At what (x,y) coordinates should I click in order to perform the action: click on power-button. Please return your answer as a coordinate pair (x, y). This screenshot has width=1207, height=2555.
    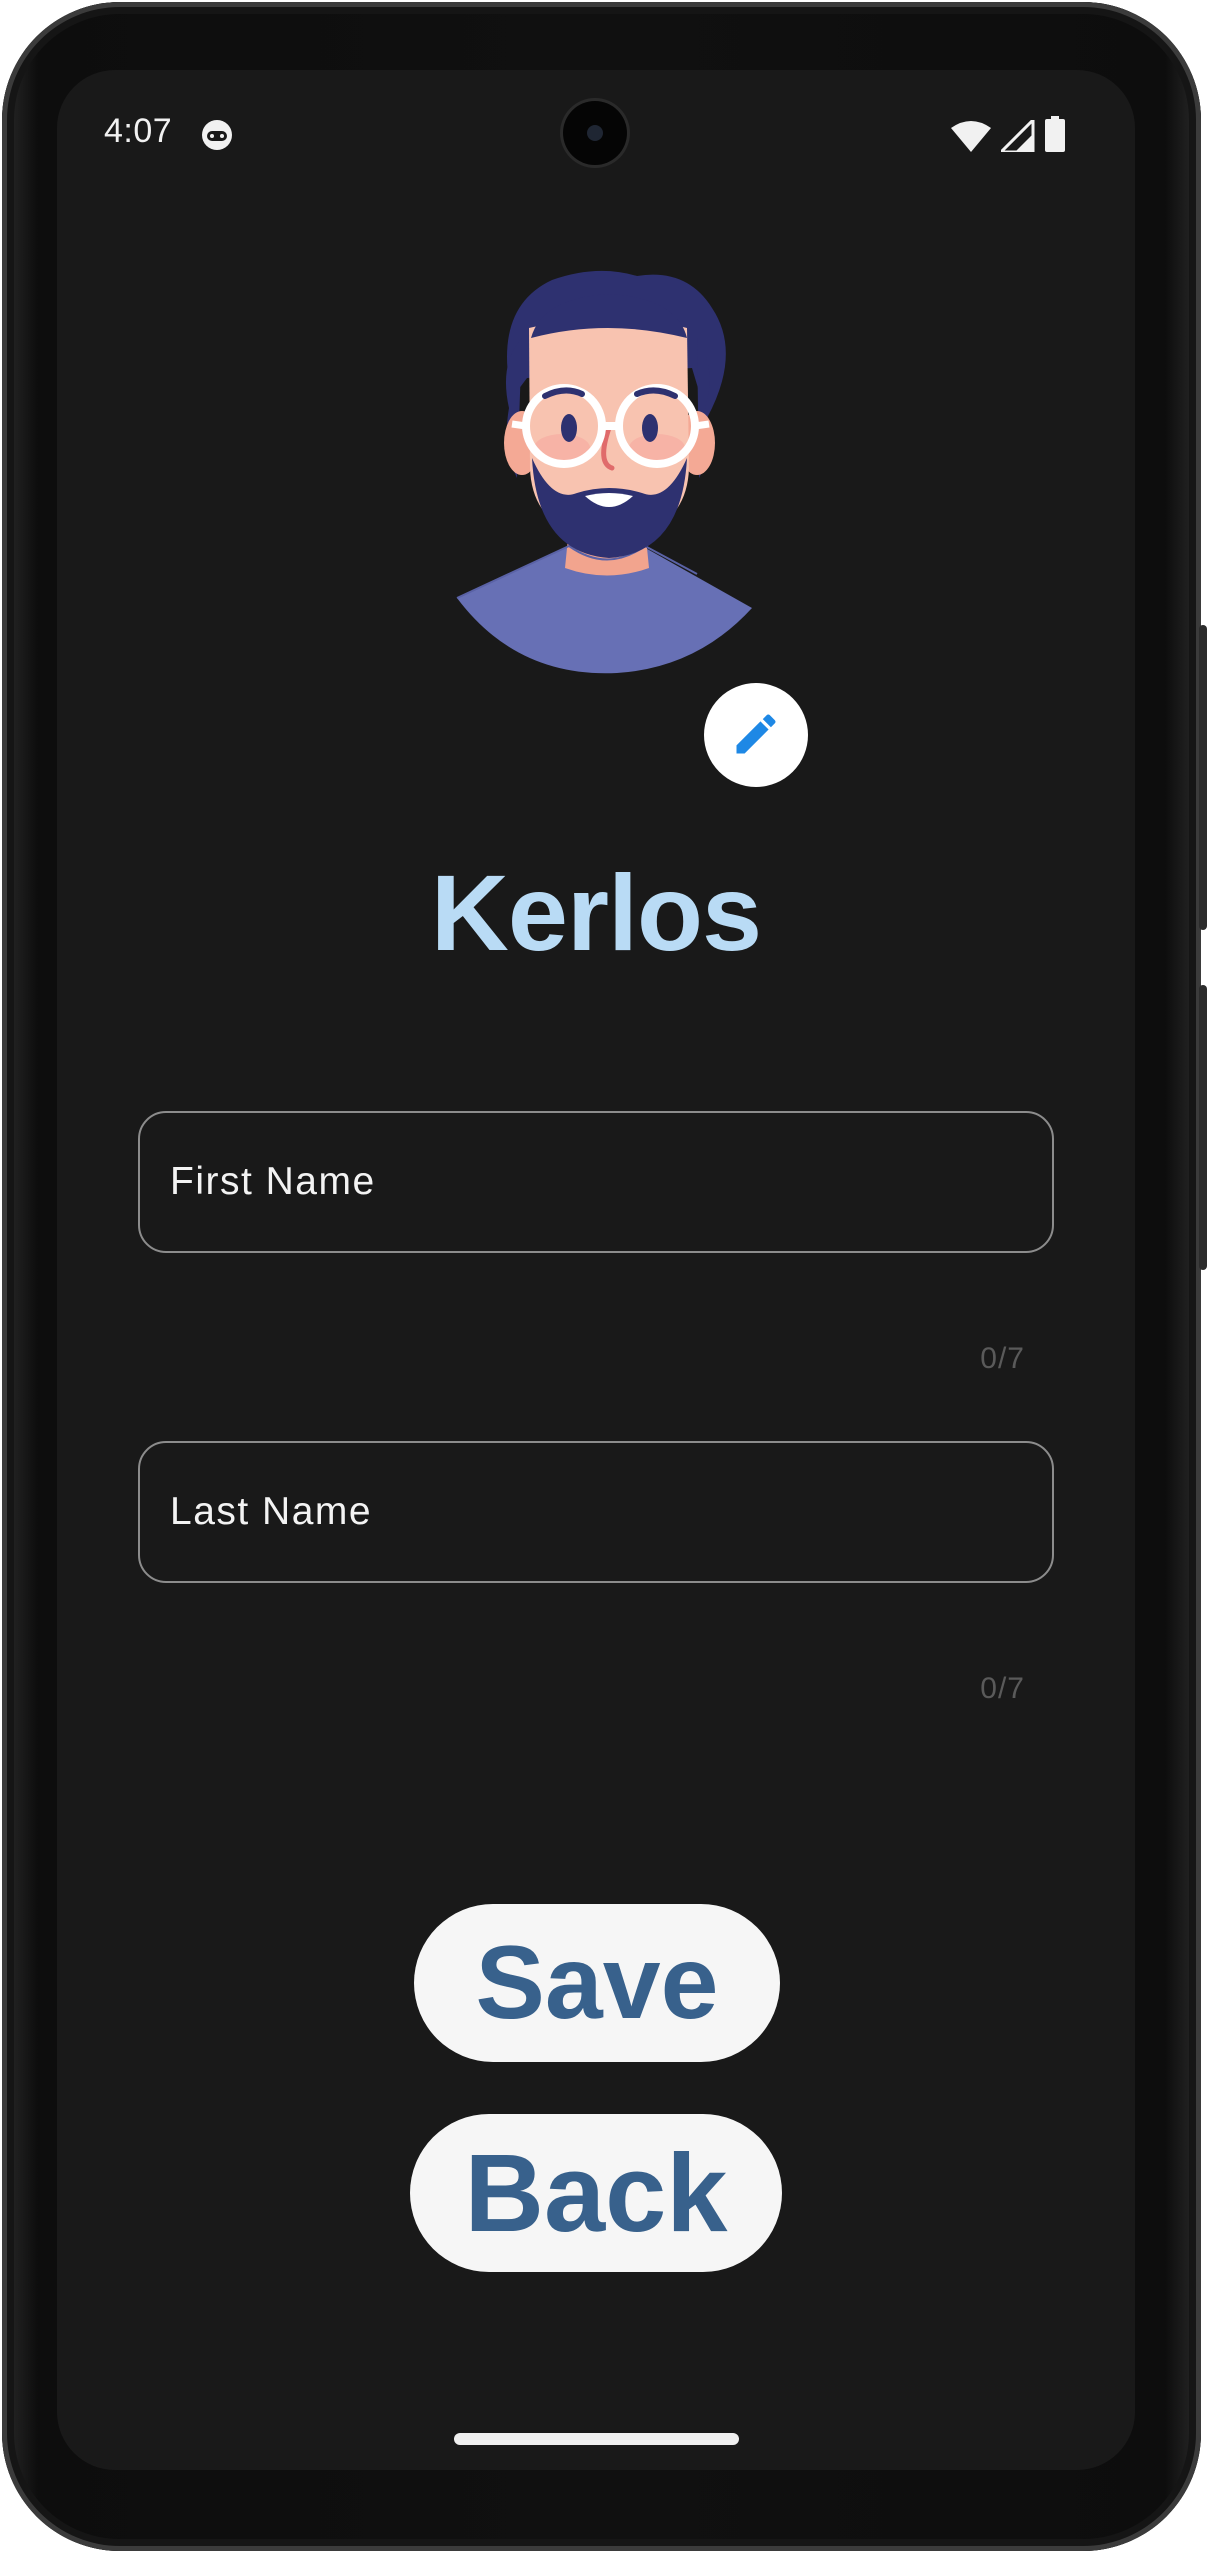
    Looking at the image, I should click on (1203, 777).